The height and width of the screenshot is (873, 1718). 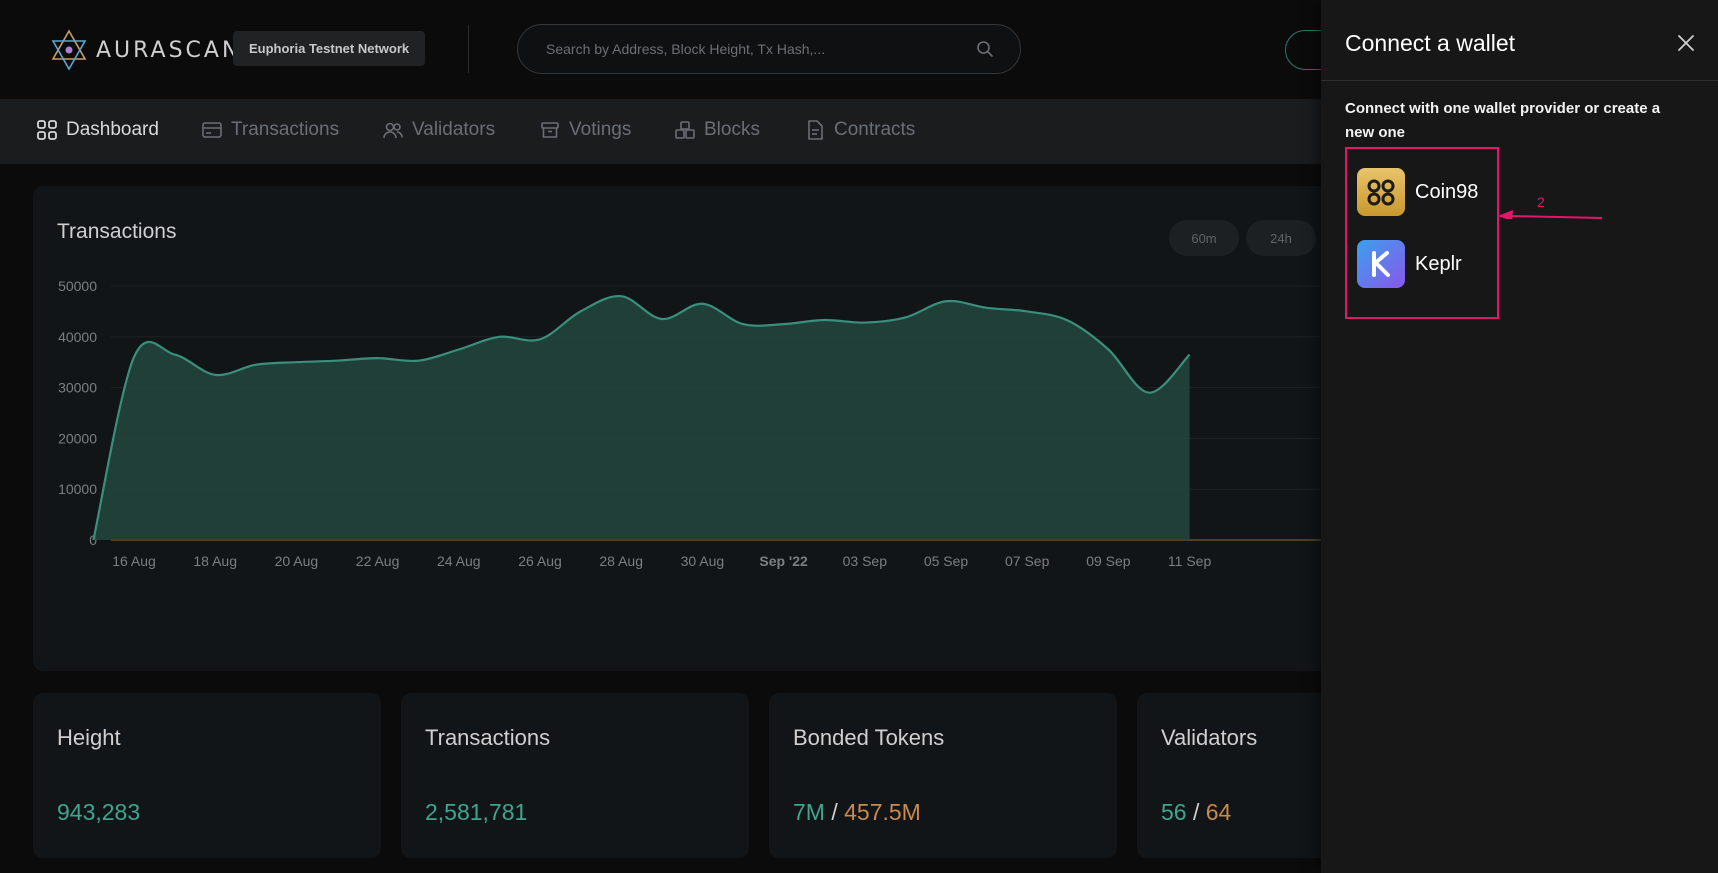 I want to click on keplr-icon, so click(x=1381, y=264).